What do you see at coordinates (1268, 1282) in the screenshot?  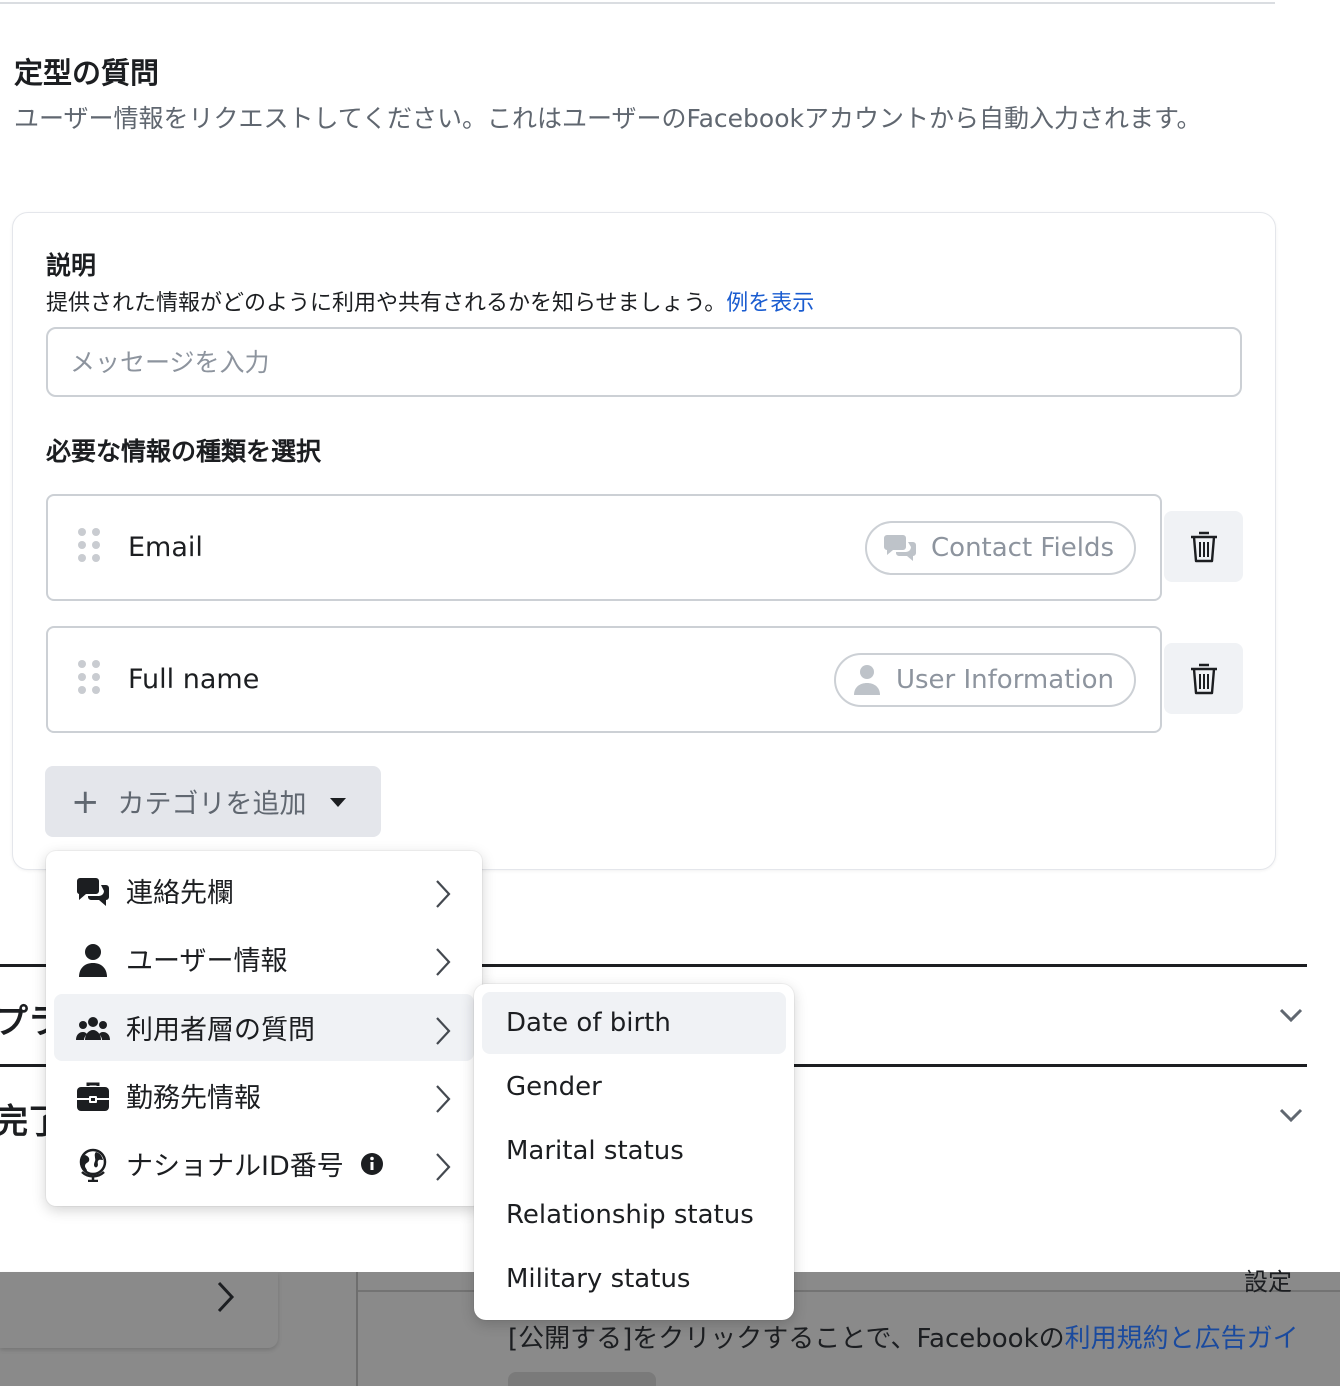 I see `setting-text: 設定` at bounding box center [1268, 1282].